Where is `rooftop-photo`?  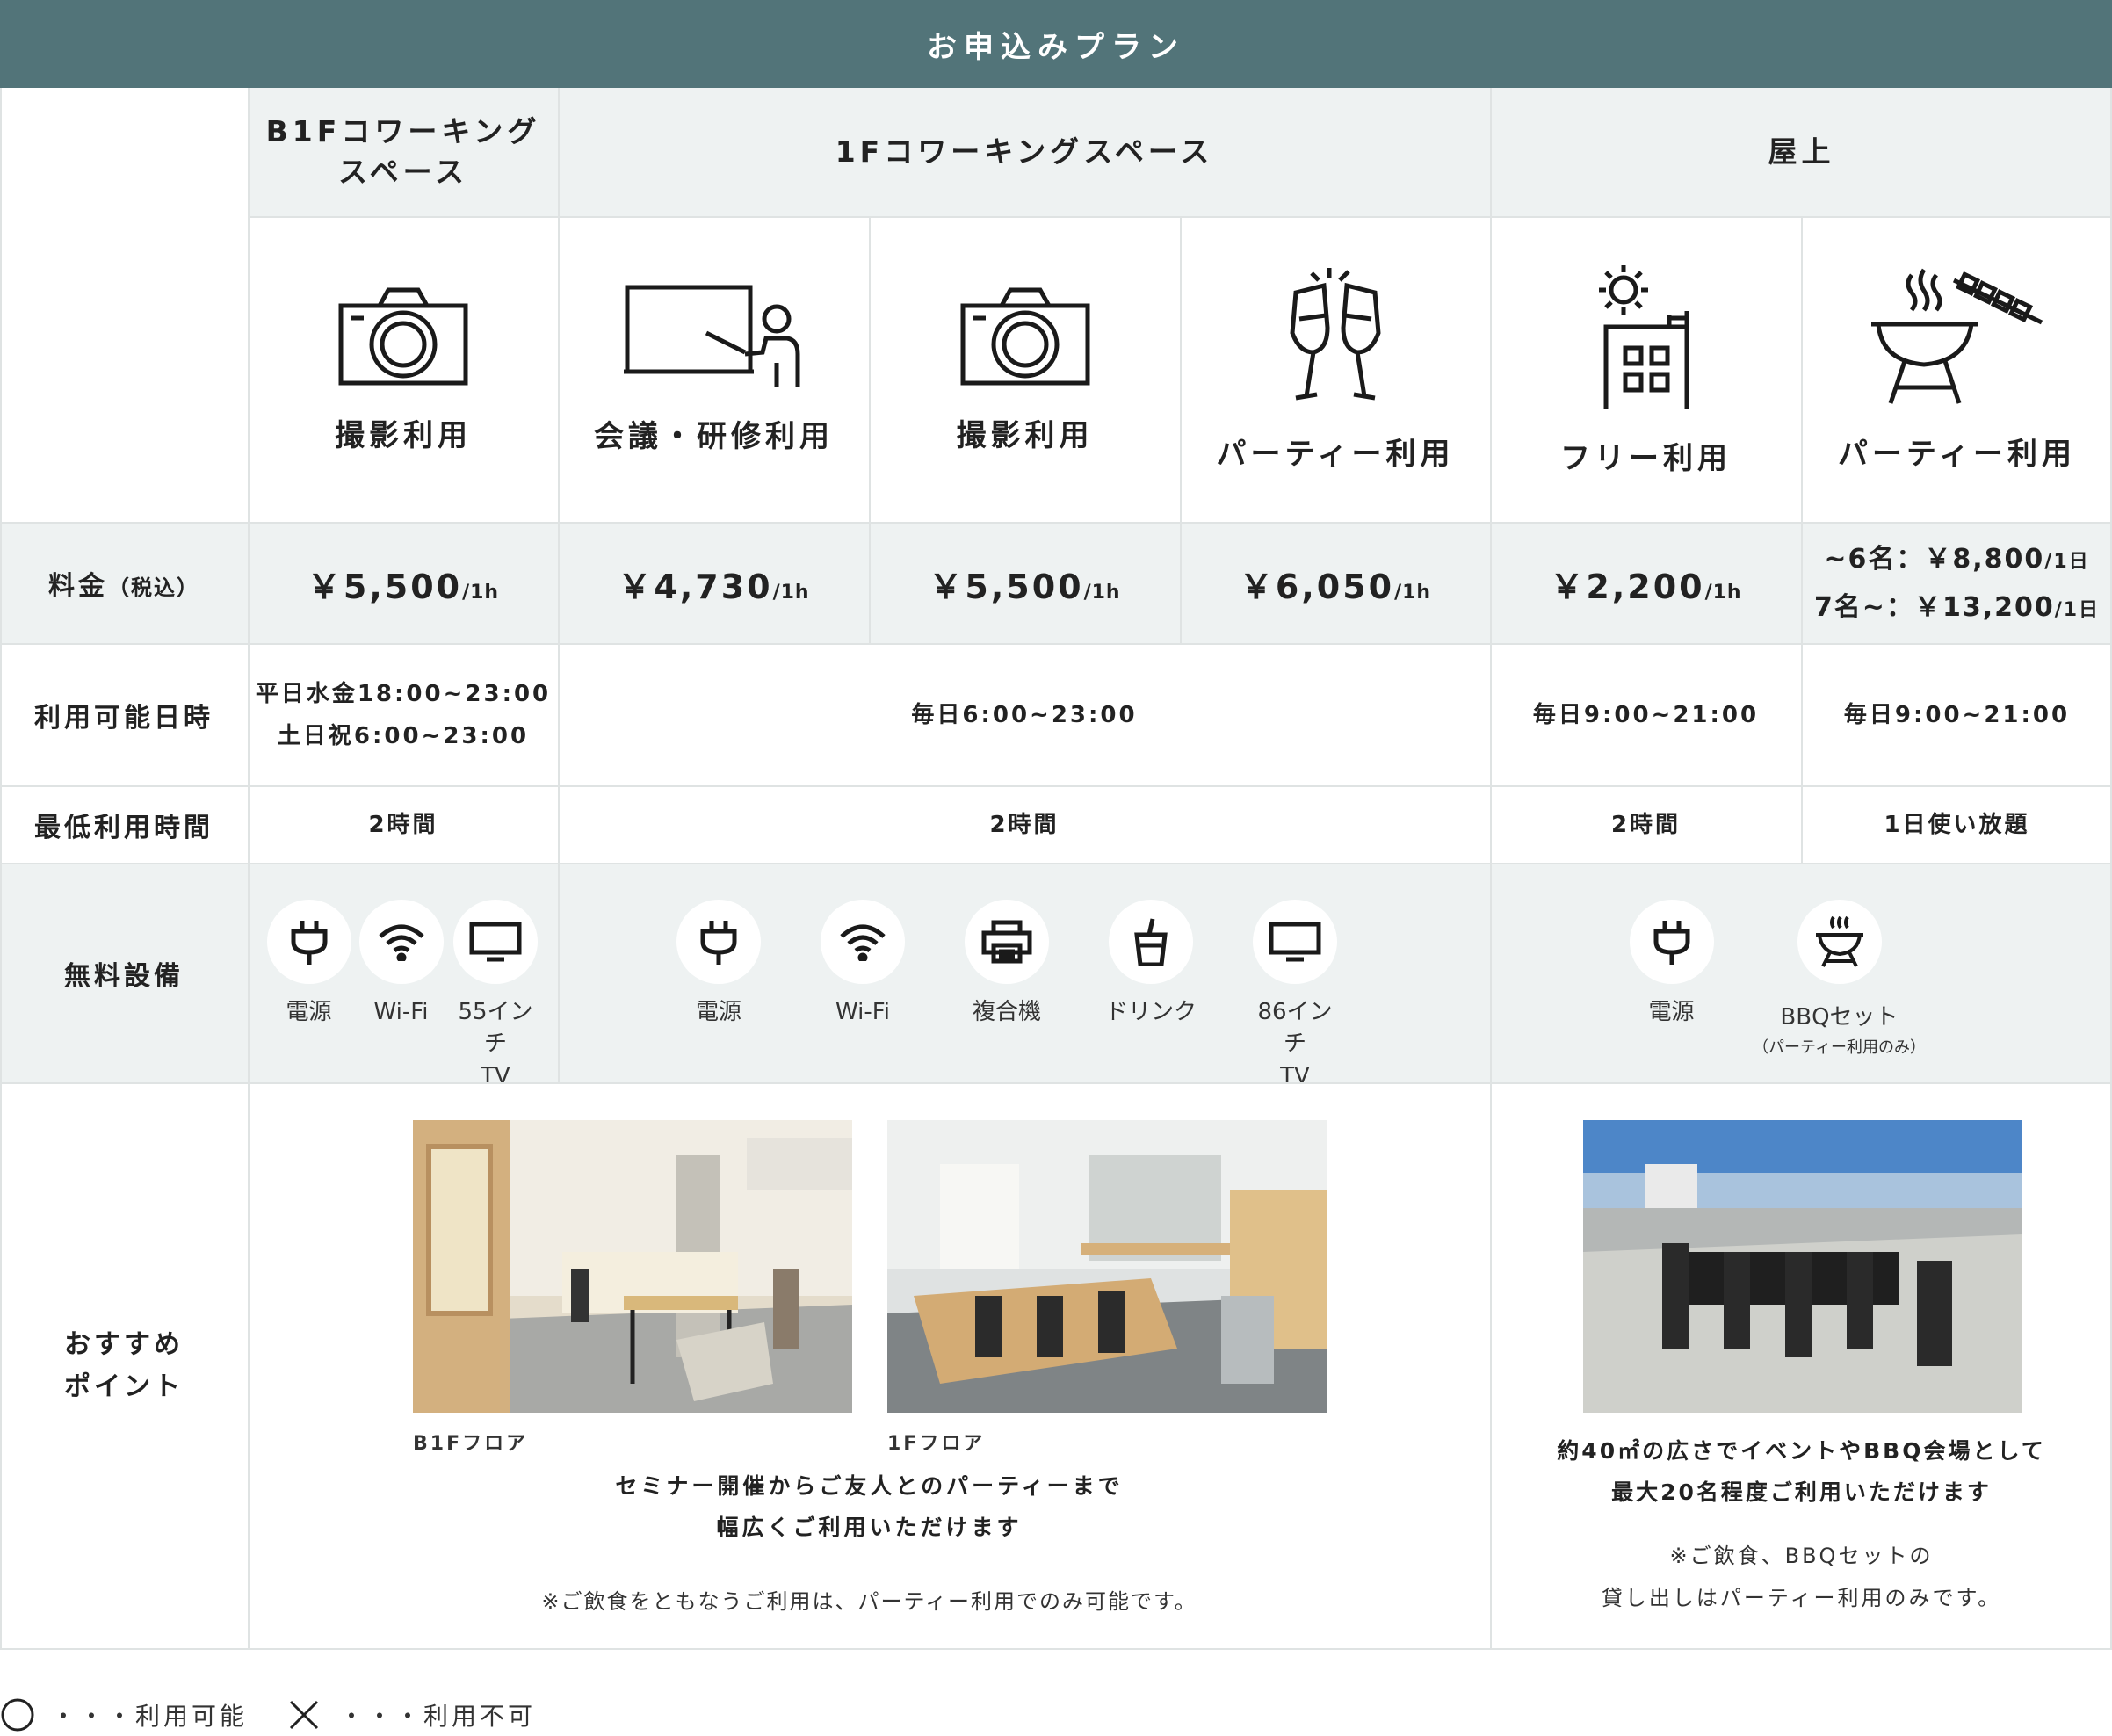
rooftop-photo is located at coordinates (1802, 1266).